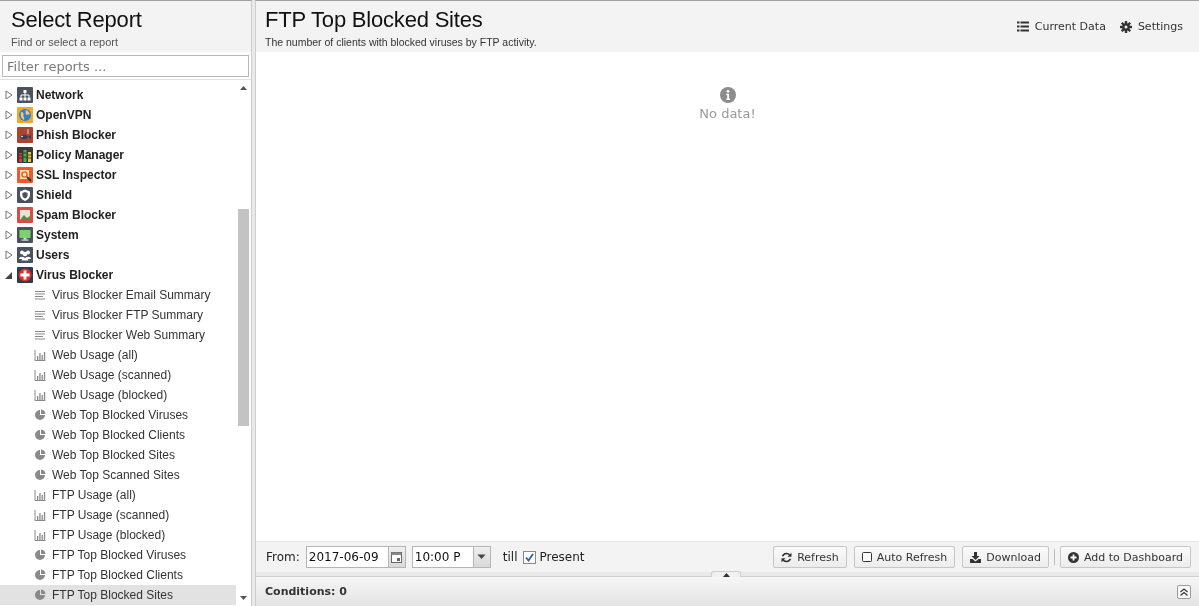 This screenshot has width=1199, height=606. Describe the element at coordinates (401, 42) in the screenshot. I see `report-description: The number of clients with blocked viruses by FTP activity.` at that location.